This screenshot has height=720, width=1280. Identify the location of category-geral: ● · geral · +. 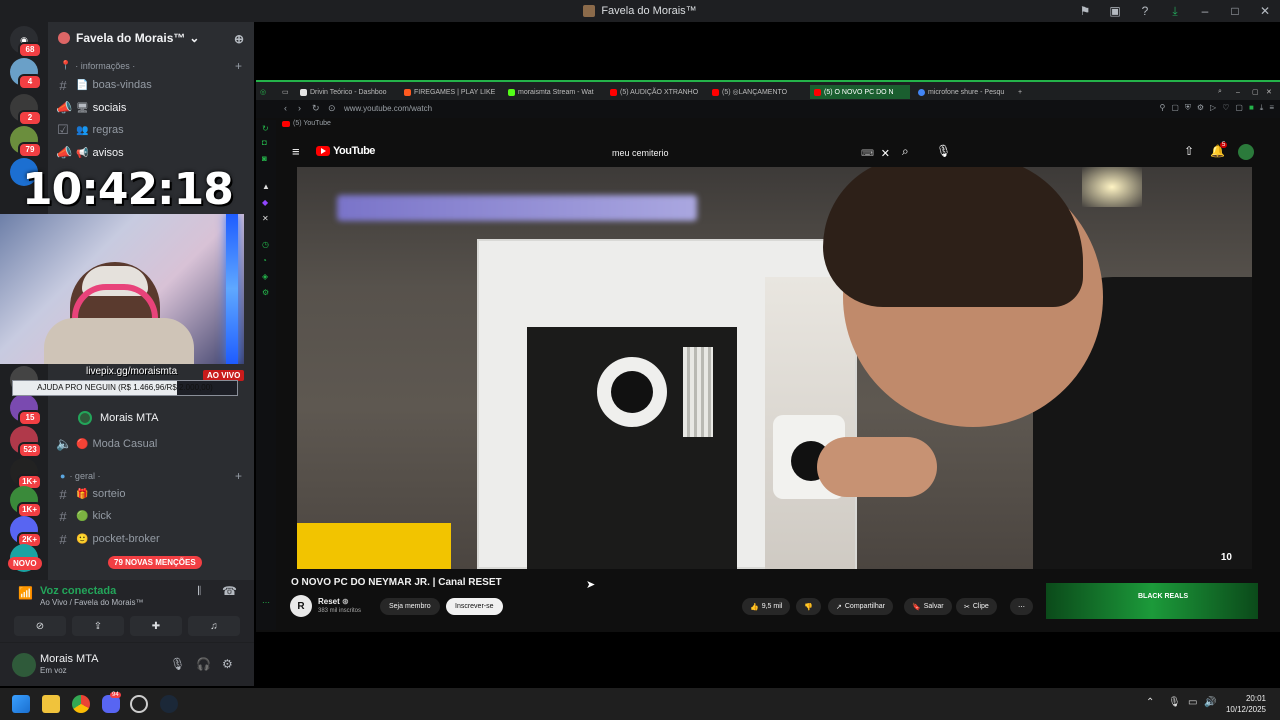
(151, 476).